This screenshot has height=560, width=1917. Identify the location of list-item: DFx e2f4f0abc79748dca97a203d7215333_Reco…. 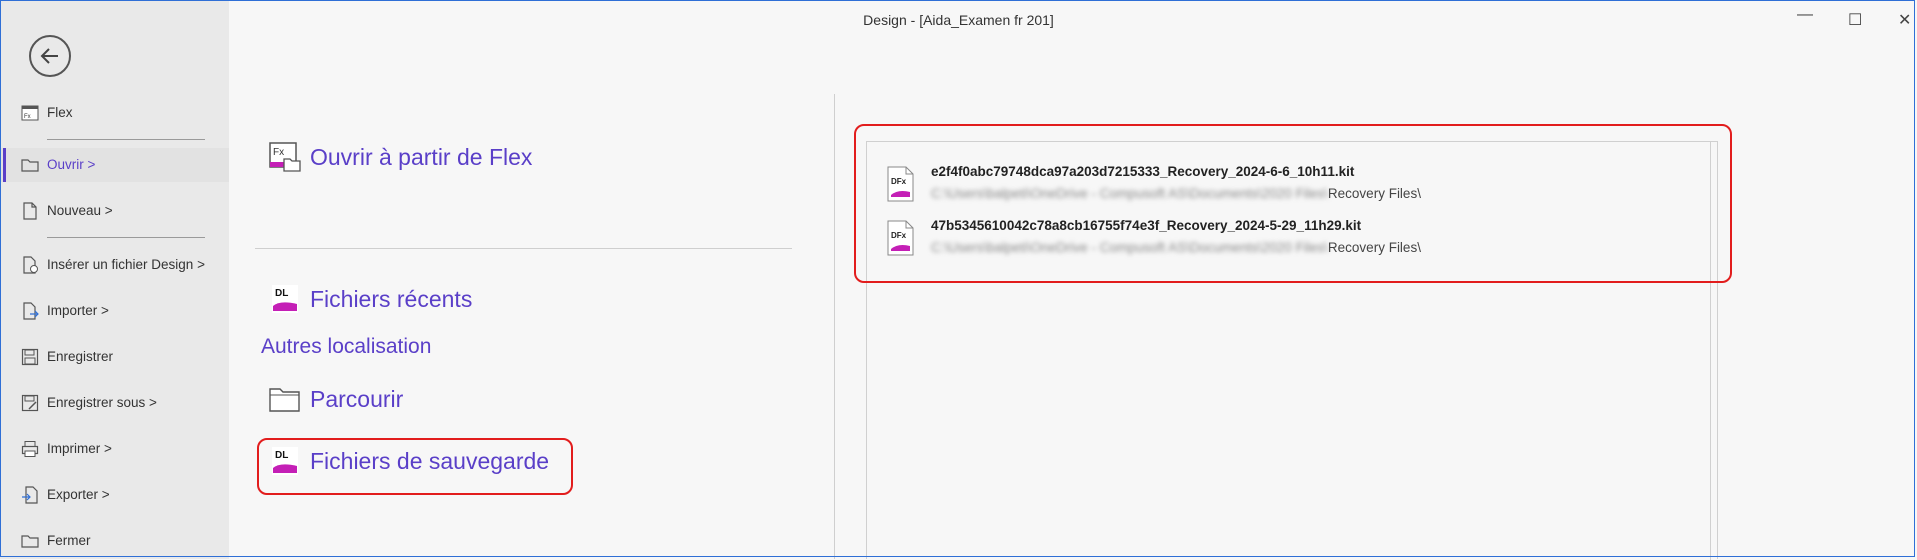
(1287, 188).